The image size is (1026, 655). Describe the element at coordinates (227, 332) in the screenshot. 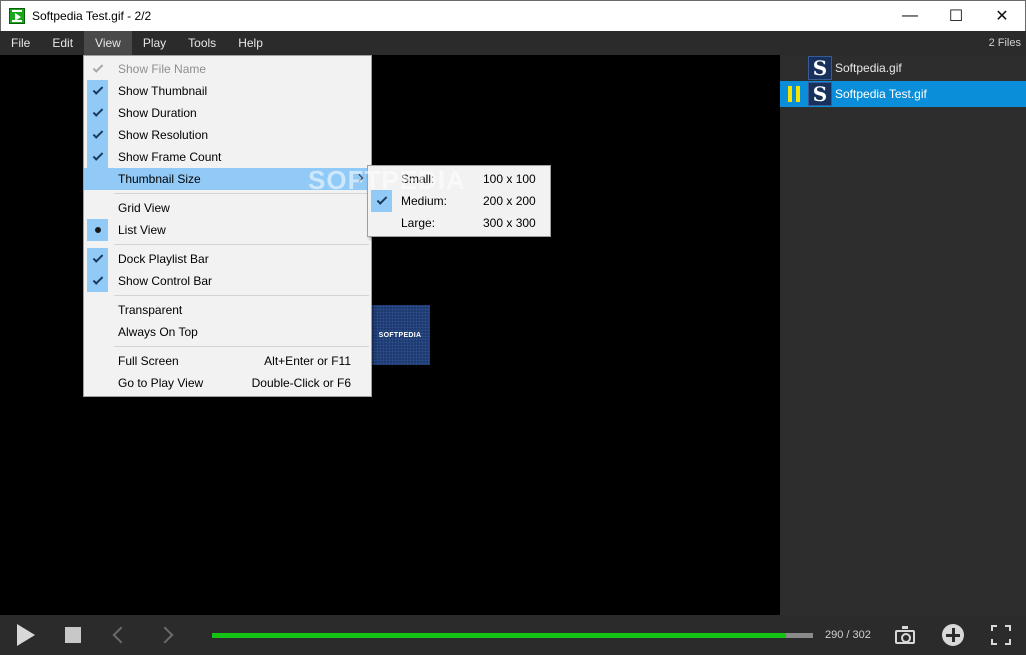

I see `menu-item-always-on-top: Always On Top` at that location.